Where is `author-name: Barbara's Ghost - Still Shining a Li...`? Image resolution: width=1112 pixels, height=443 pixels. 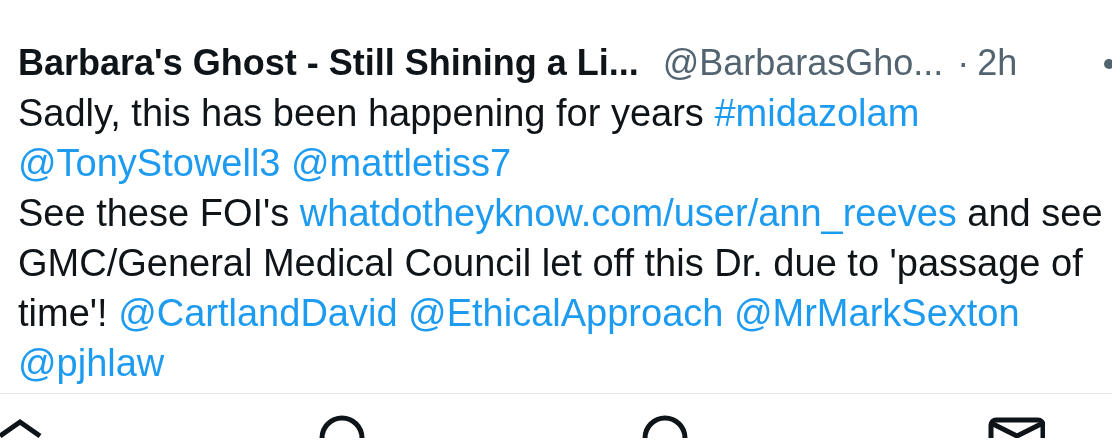
author-name: Barbara's Ghost - Still Shining a Li... is located at coordinates (328, 63).